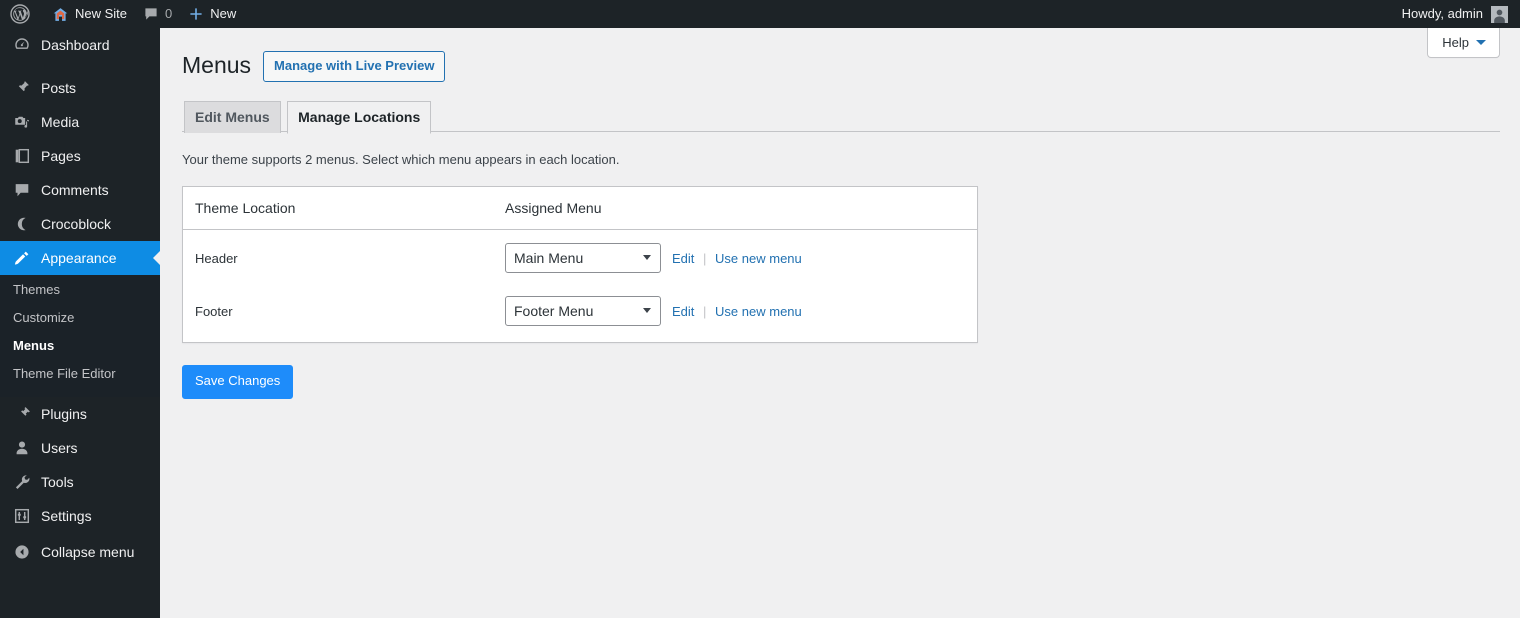 The width and height of the screenshot is (1520, 618). What do you see at coordinates (61, 156) in the screenshot?
I see `sidebar-item-label: Pages` at bounding box center [61, 156].